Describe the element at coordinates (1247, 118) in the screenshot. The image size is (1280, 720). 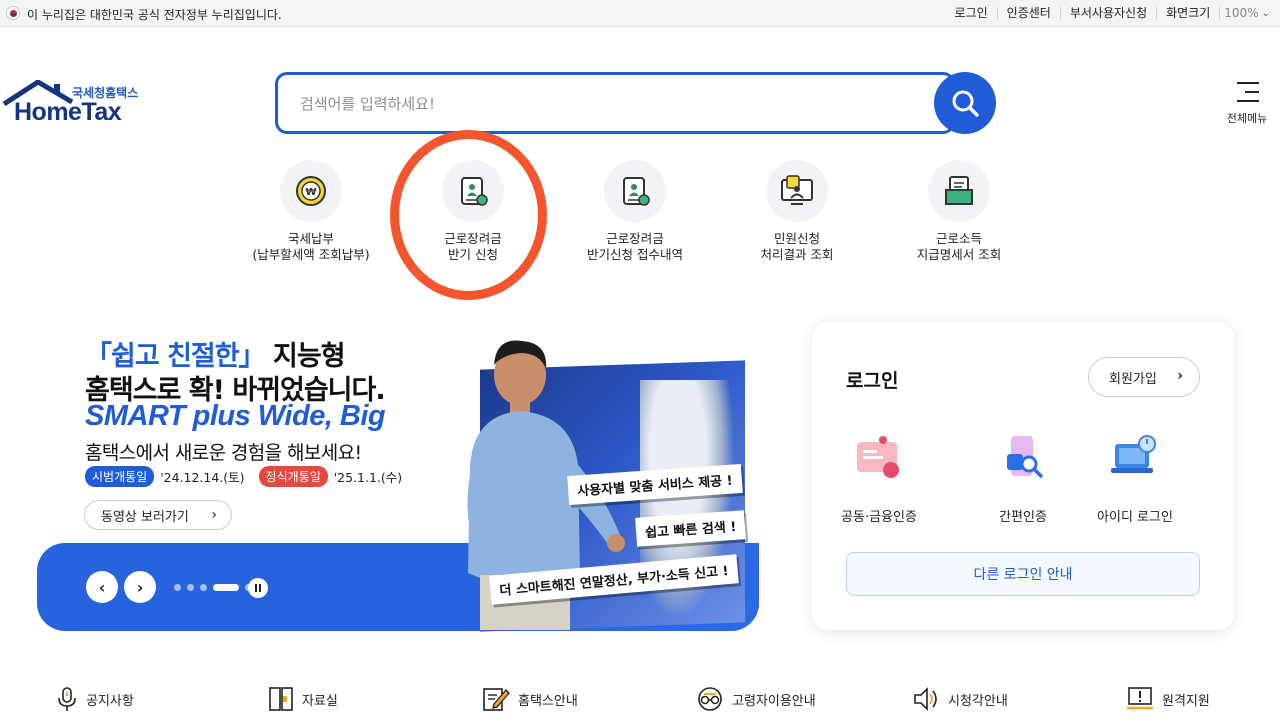
I see `all-menu-label: 전체메뉴` at that location.